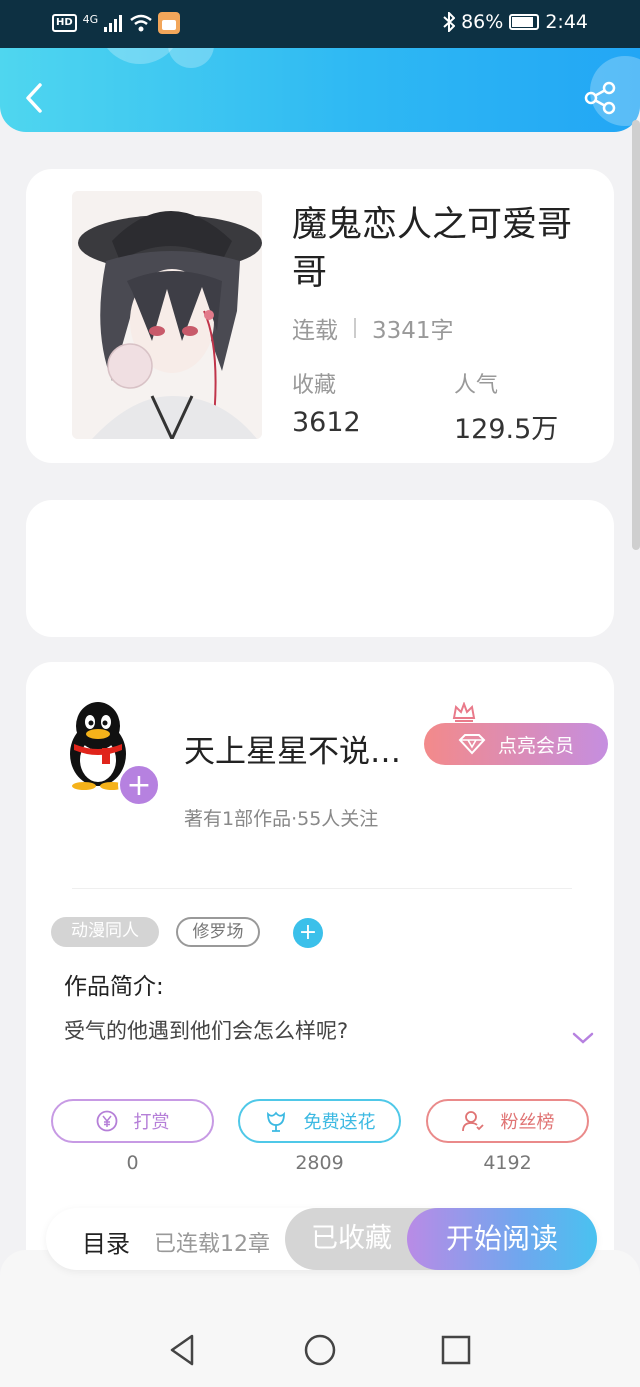 The height and width of the screenshot is (1387, 640). Describe the element at coordinates (476, 385) in the screenshot. I see `popularity-label: 人气` at that location.